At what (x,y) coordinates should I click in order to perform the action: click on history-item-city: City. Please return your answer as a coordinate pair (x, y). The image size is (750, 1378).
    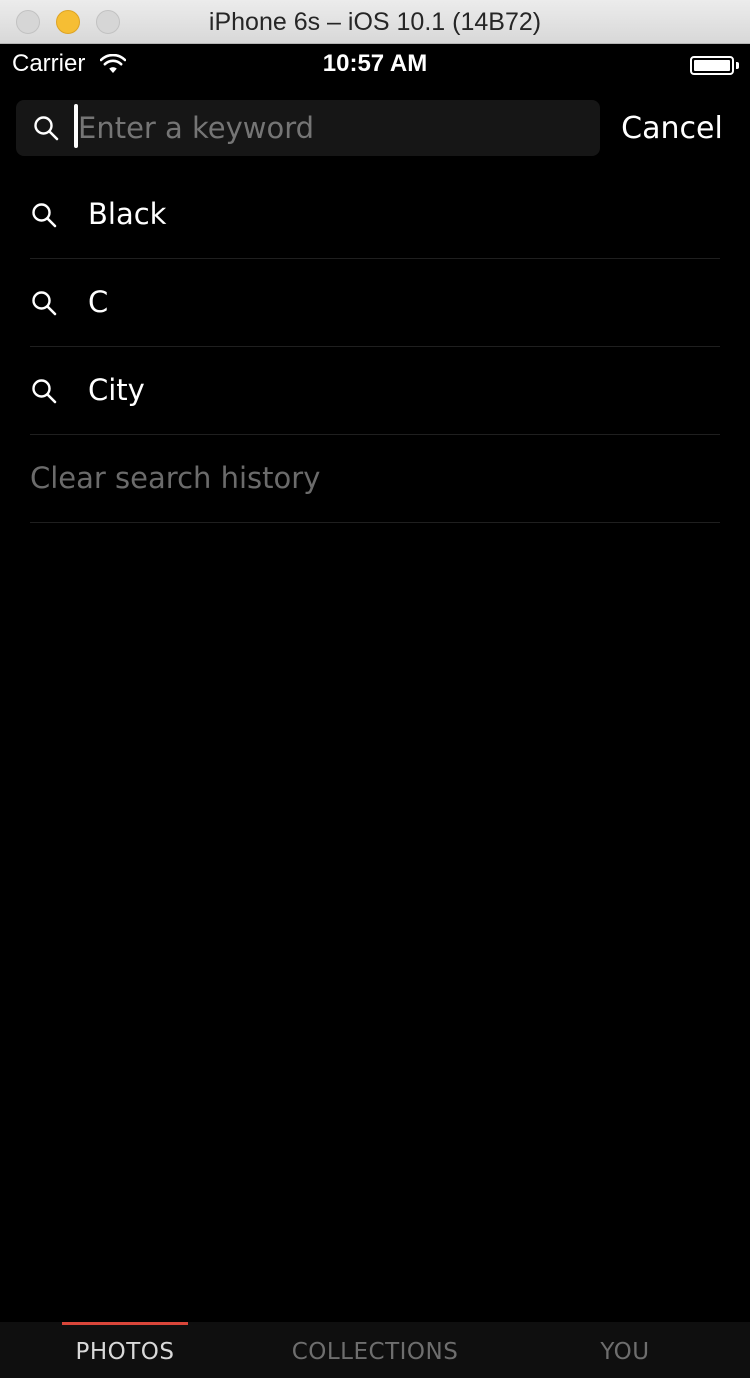
    Looking at the image, I should click on (375, 391).